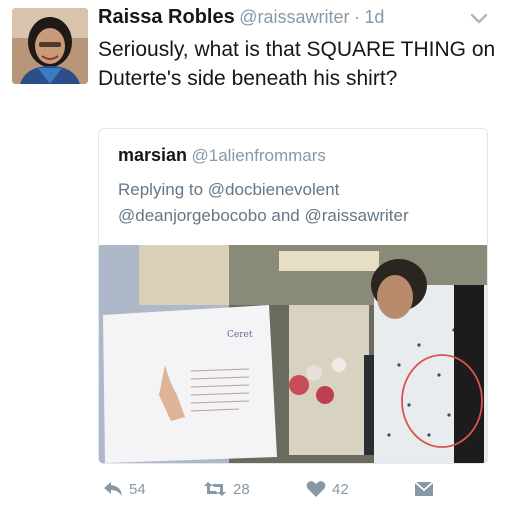 The image size is (507, 510). Describe the element at coordinates (259, 155) in the screenshot. I see `quoted-user-handle: @1alienfrommars` at that location.